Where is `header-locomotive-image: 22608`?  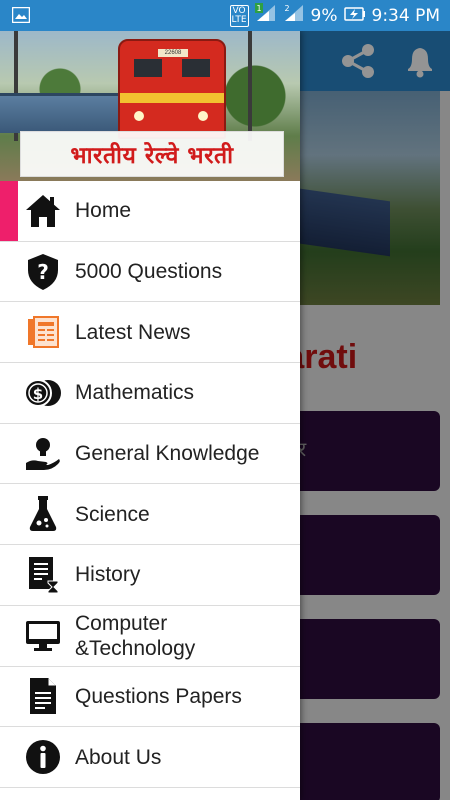
header-locomotive-image: 22608 is located at coordinates (172, 89).